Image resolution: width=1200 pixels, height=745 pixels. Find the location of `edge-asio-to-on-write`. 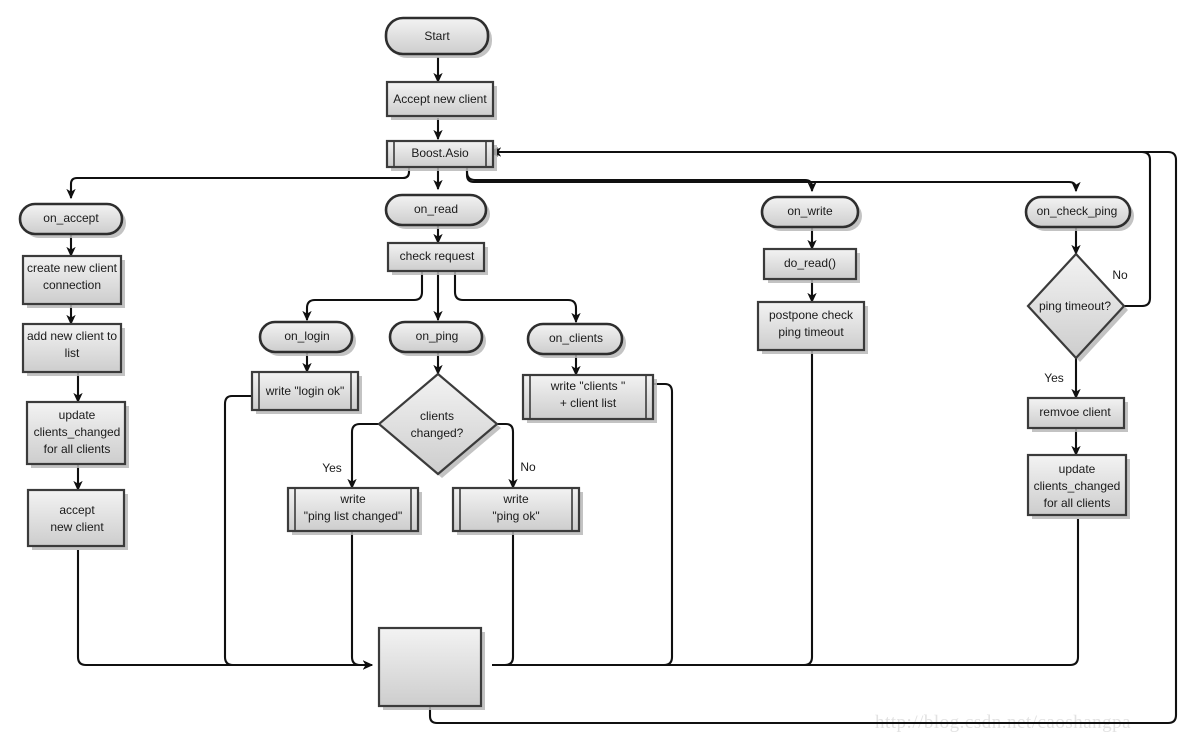

edge-asio-to-on-write is located at coordinates (641, 178).